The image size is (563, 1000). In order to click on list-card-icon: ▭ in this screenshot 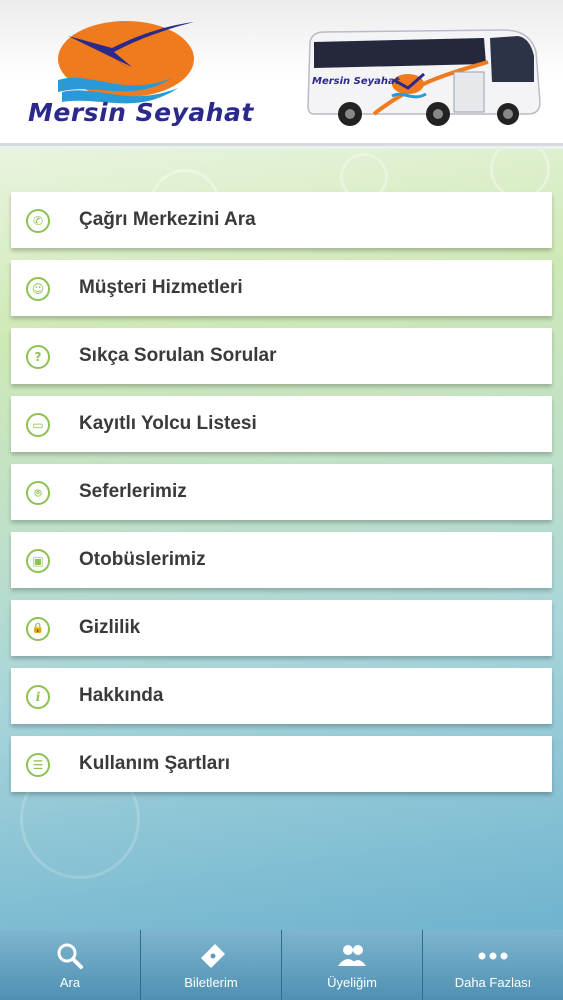, I will do `click(38, 425)`.